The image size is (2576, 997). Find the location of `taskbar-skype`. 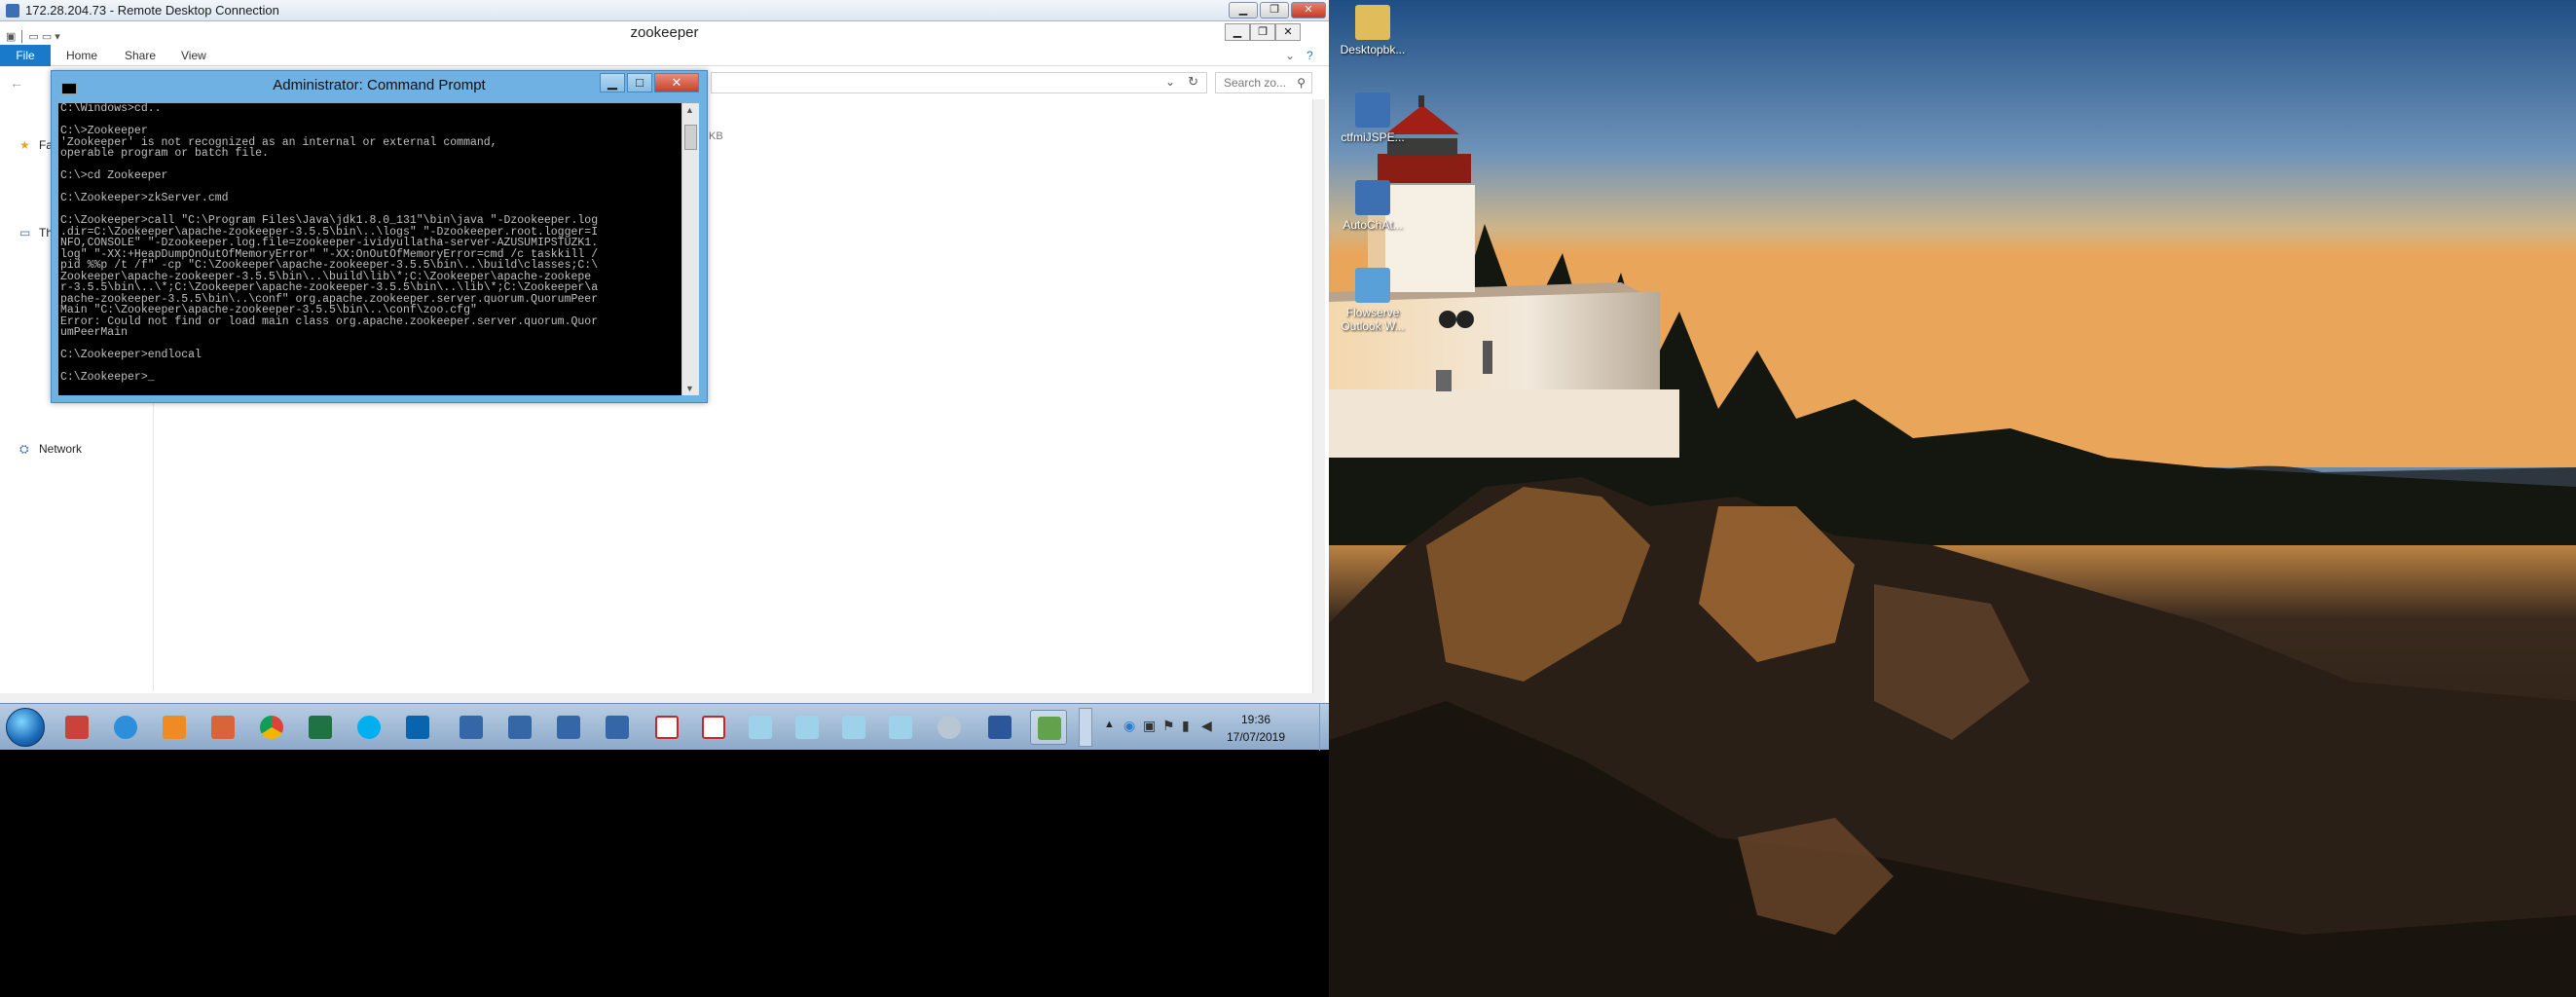

taskbar-skype is located at coordinates (368, 727).